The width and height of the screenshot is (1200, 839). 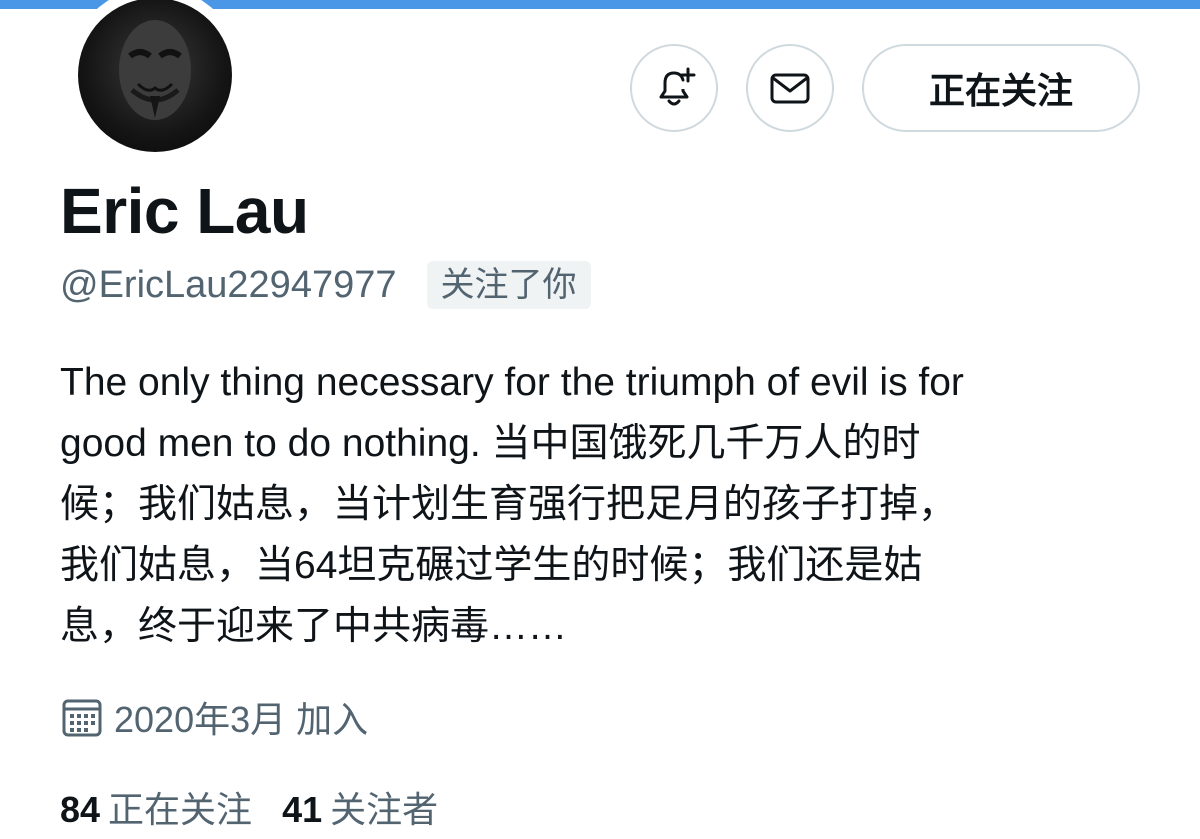 I want to click on avatar-image, so click(x=155, y=76).